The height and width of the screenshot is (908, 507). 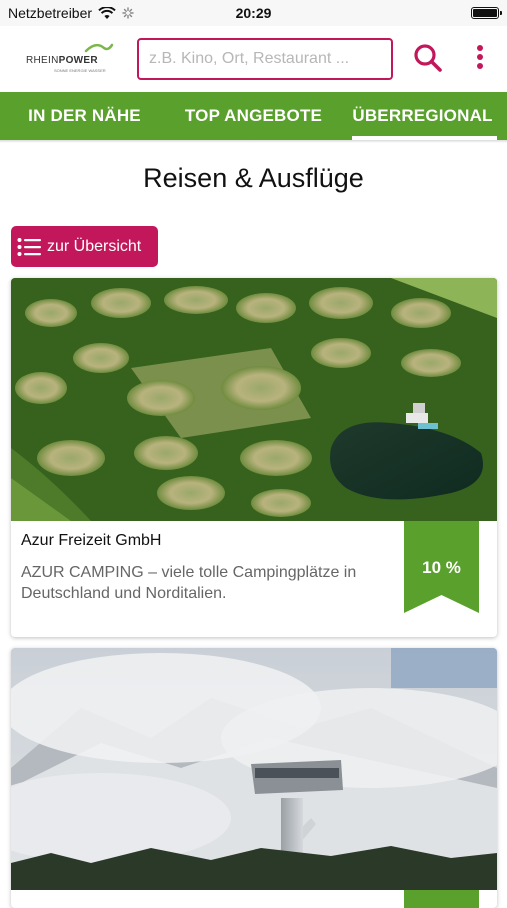 I want to click on tab-in-der-naehe: IN DER NÄHE, so click(x=84, y=116).